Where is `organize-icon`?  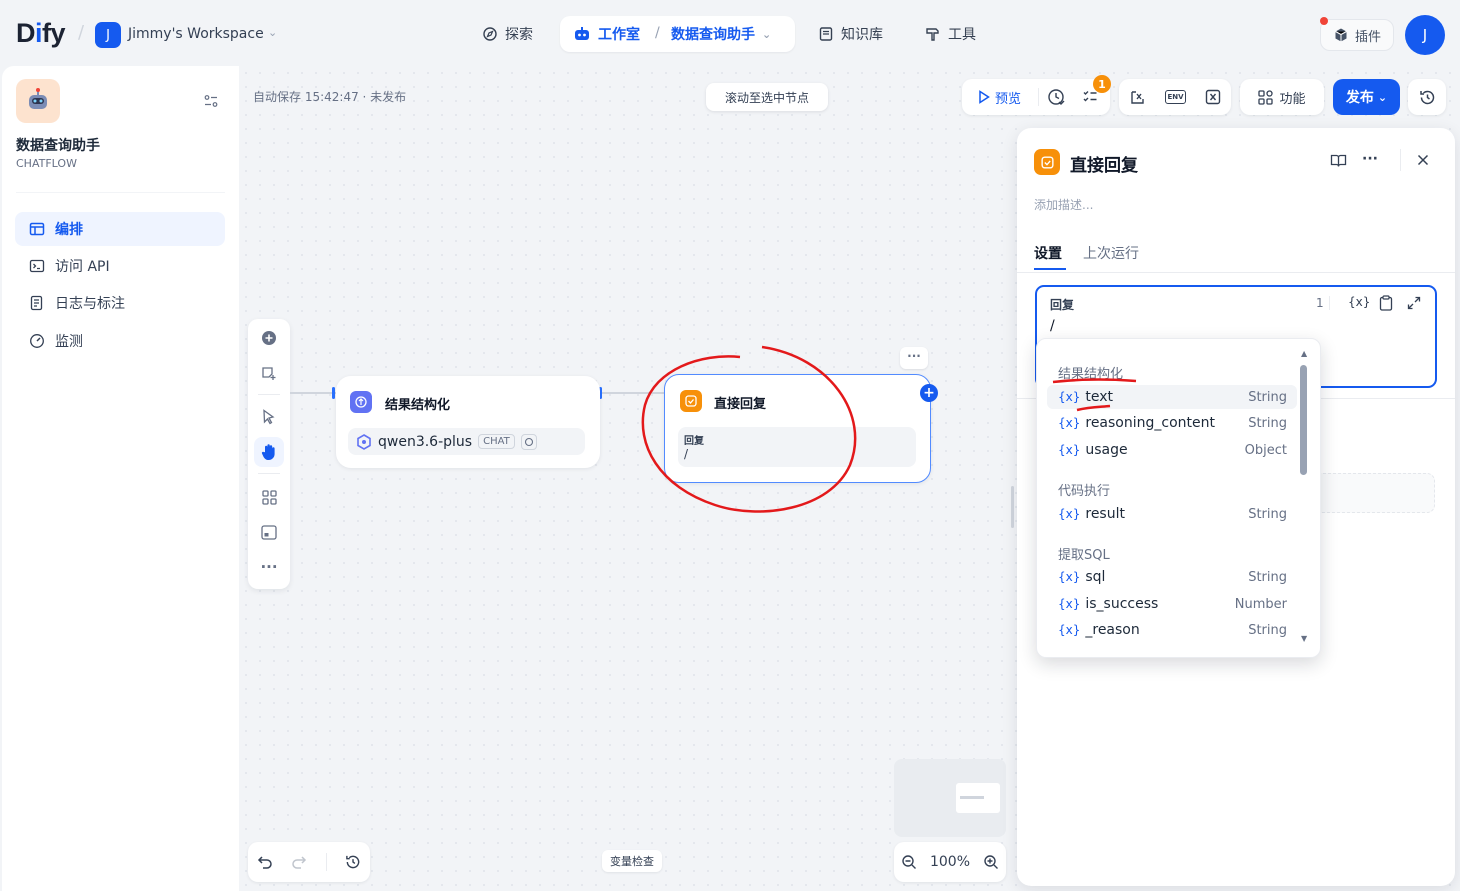
organize-icon is located at coordinates (269, 497).